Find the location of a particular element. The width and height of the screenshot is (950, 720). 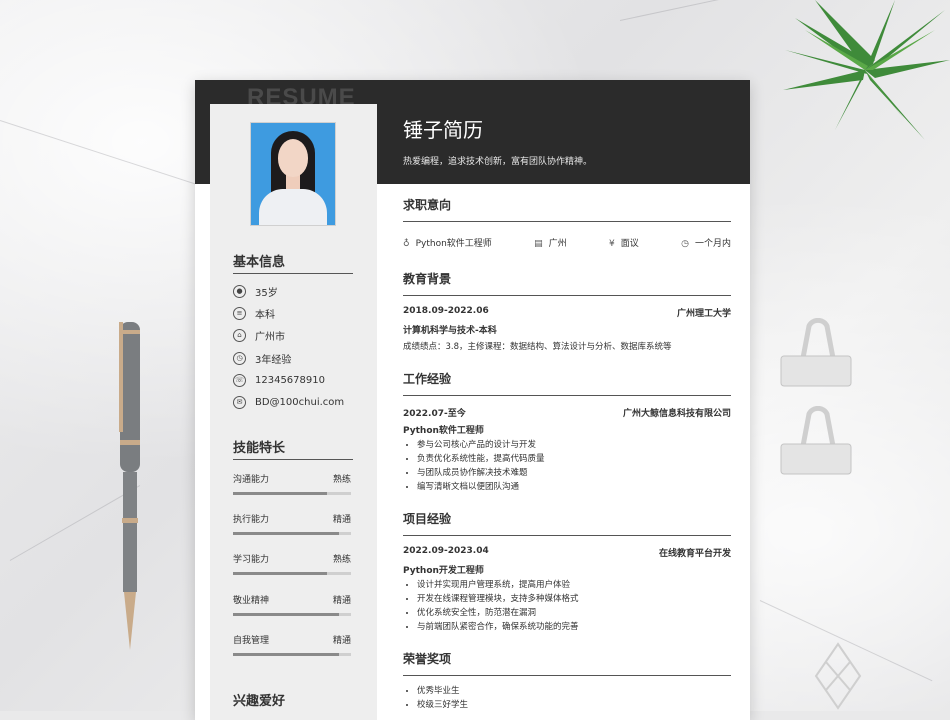

resume-tagline: 热爱编程，追求技术创新，富有团队协作精神。 is located at coordinates (498, 162).